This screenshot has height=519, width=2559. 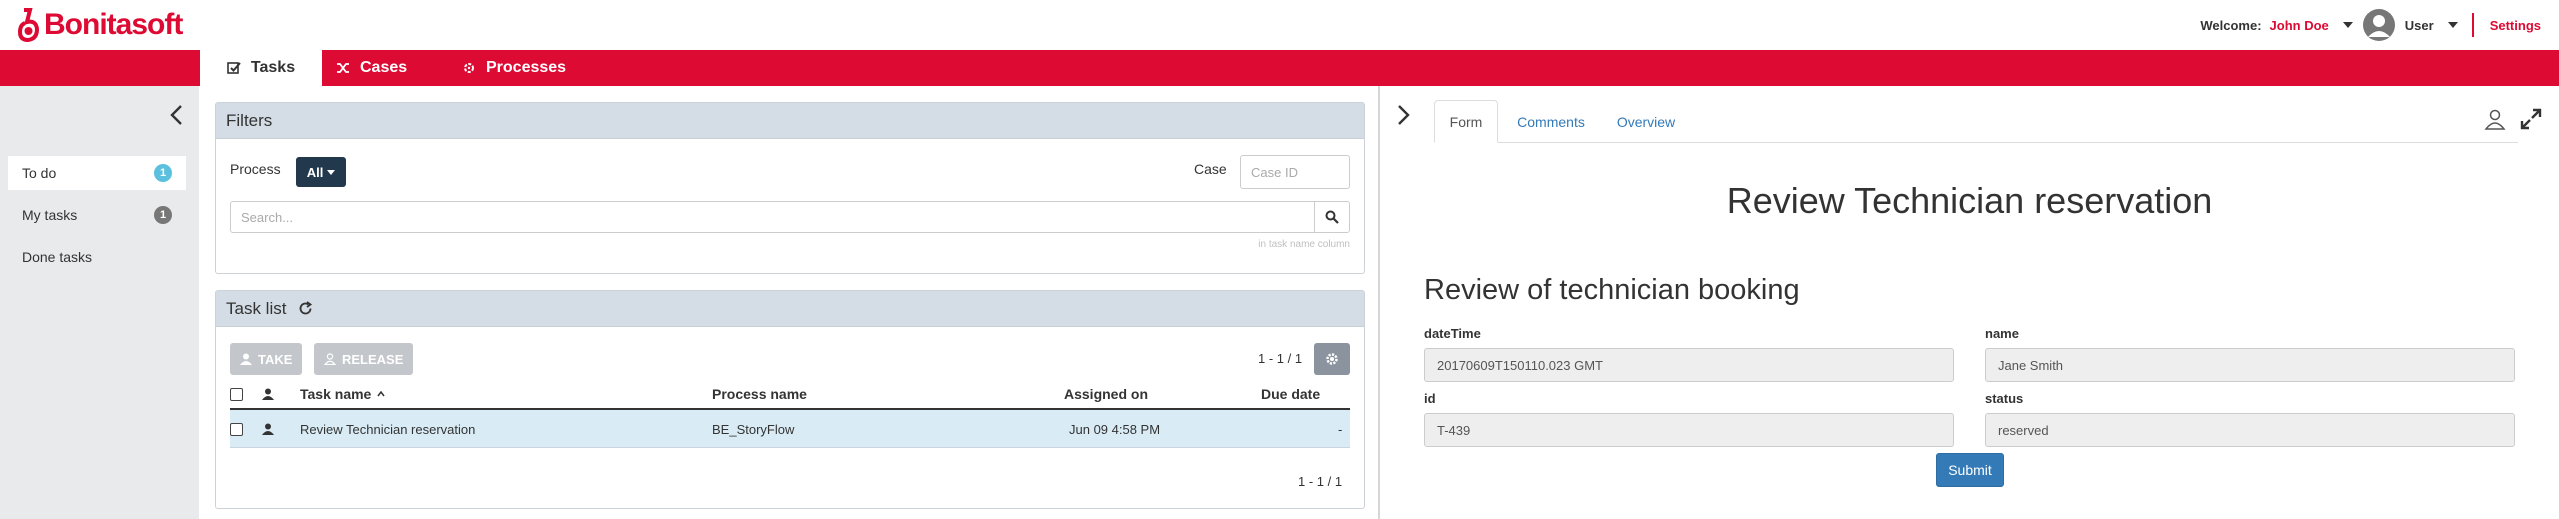 I want to click on column-header-label: Process name, so click(x=759, y=394).